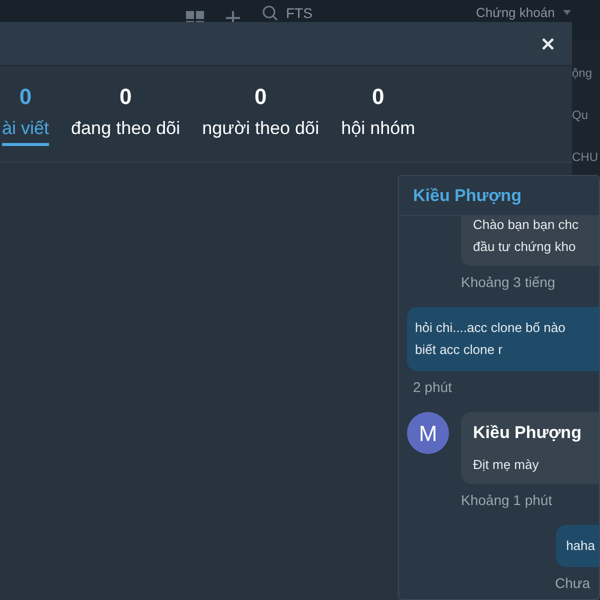 This screenshot has width=600, height=600. I want to click on stat-label: người theo dõi, so click(261, 128).